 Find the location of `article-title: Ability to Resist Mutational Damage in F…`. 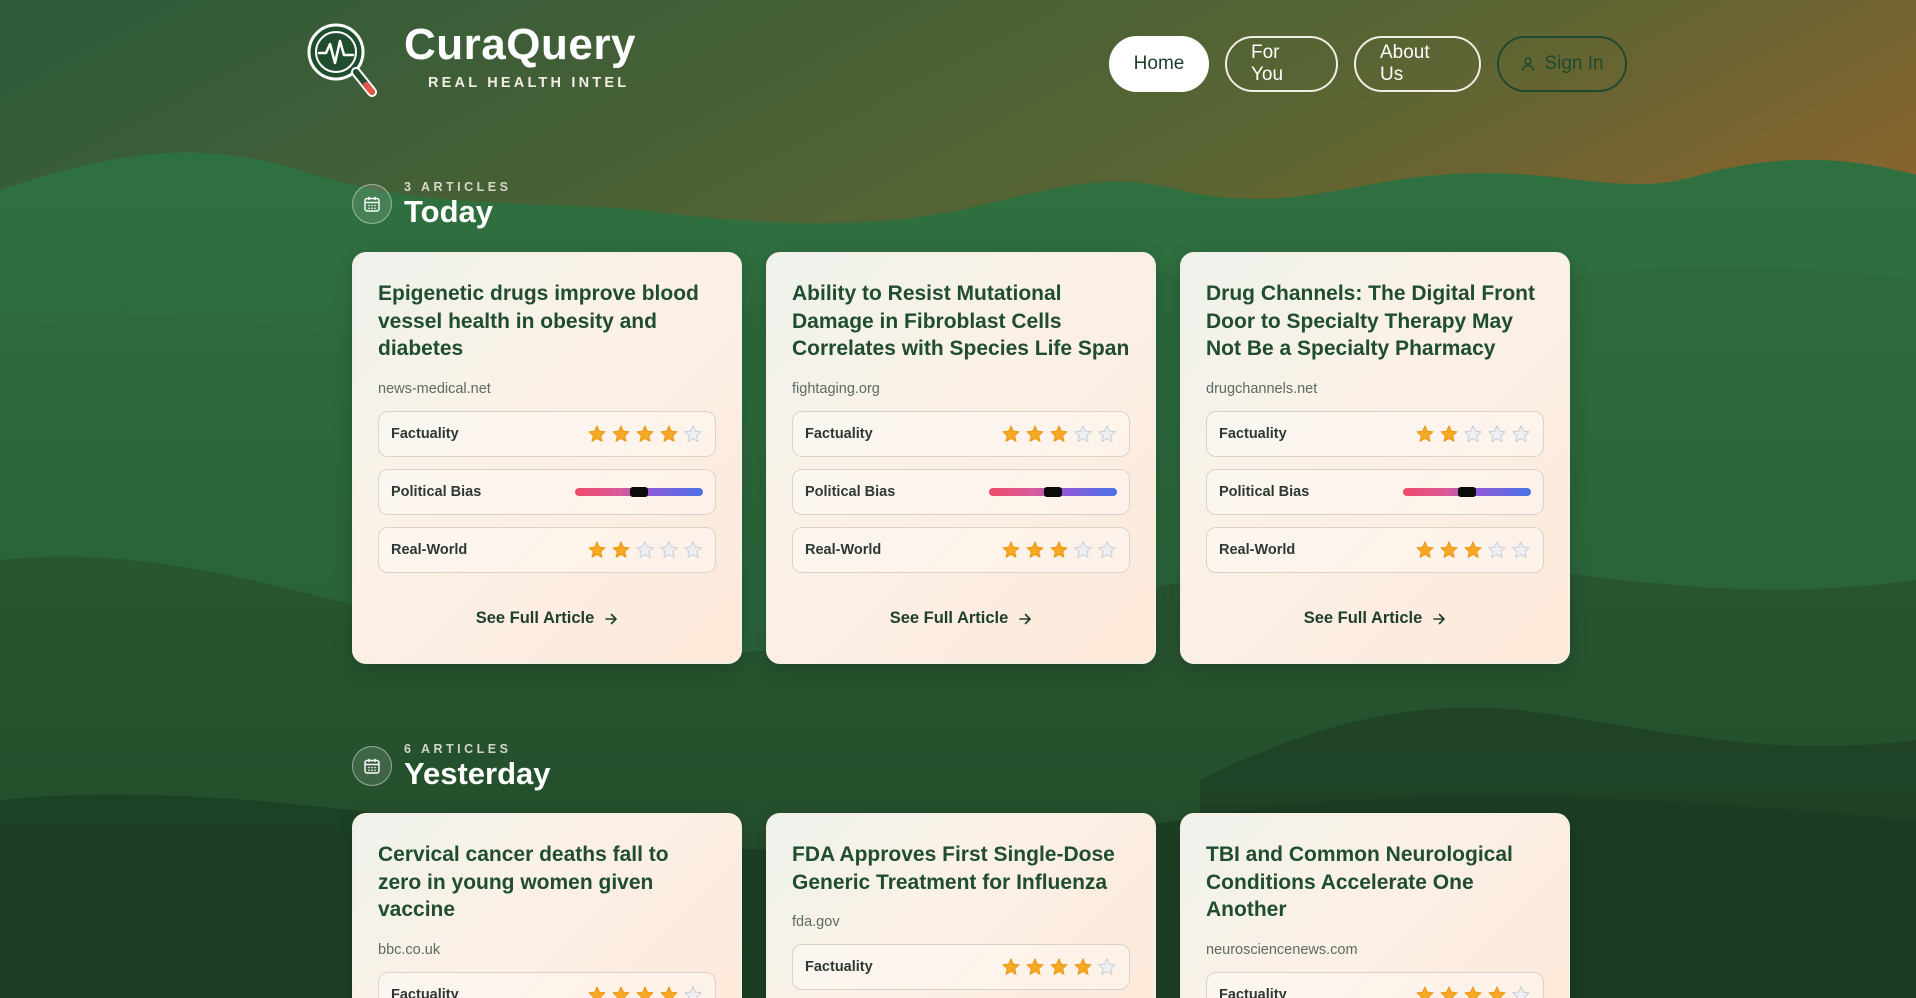

article-title: Ability to Resist Mutational Damage in F… is located at coordinates (961, 321).